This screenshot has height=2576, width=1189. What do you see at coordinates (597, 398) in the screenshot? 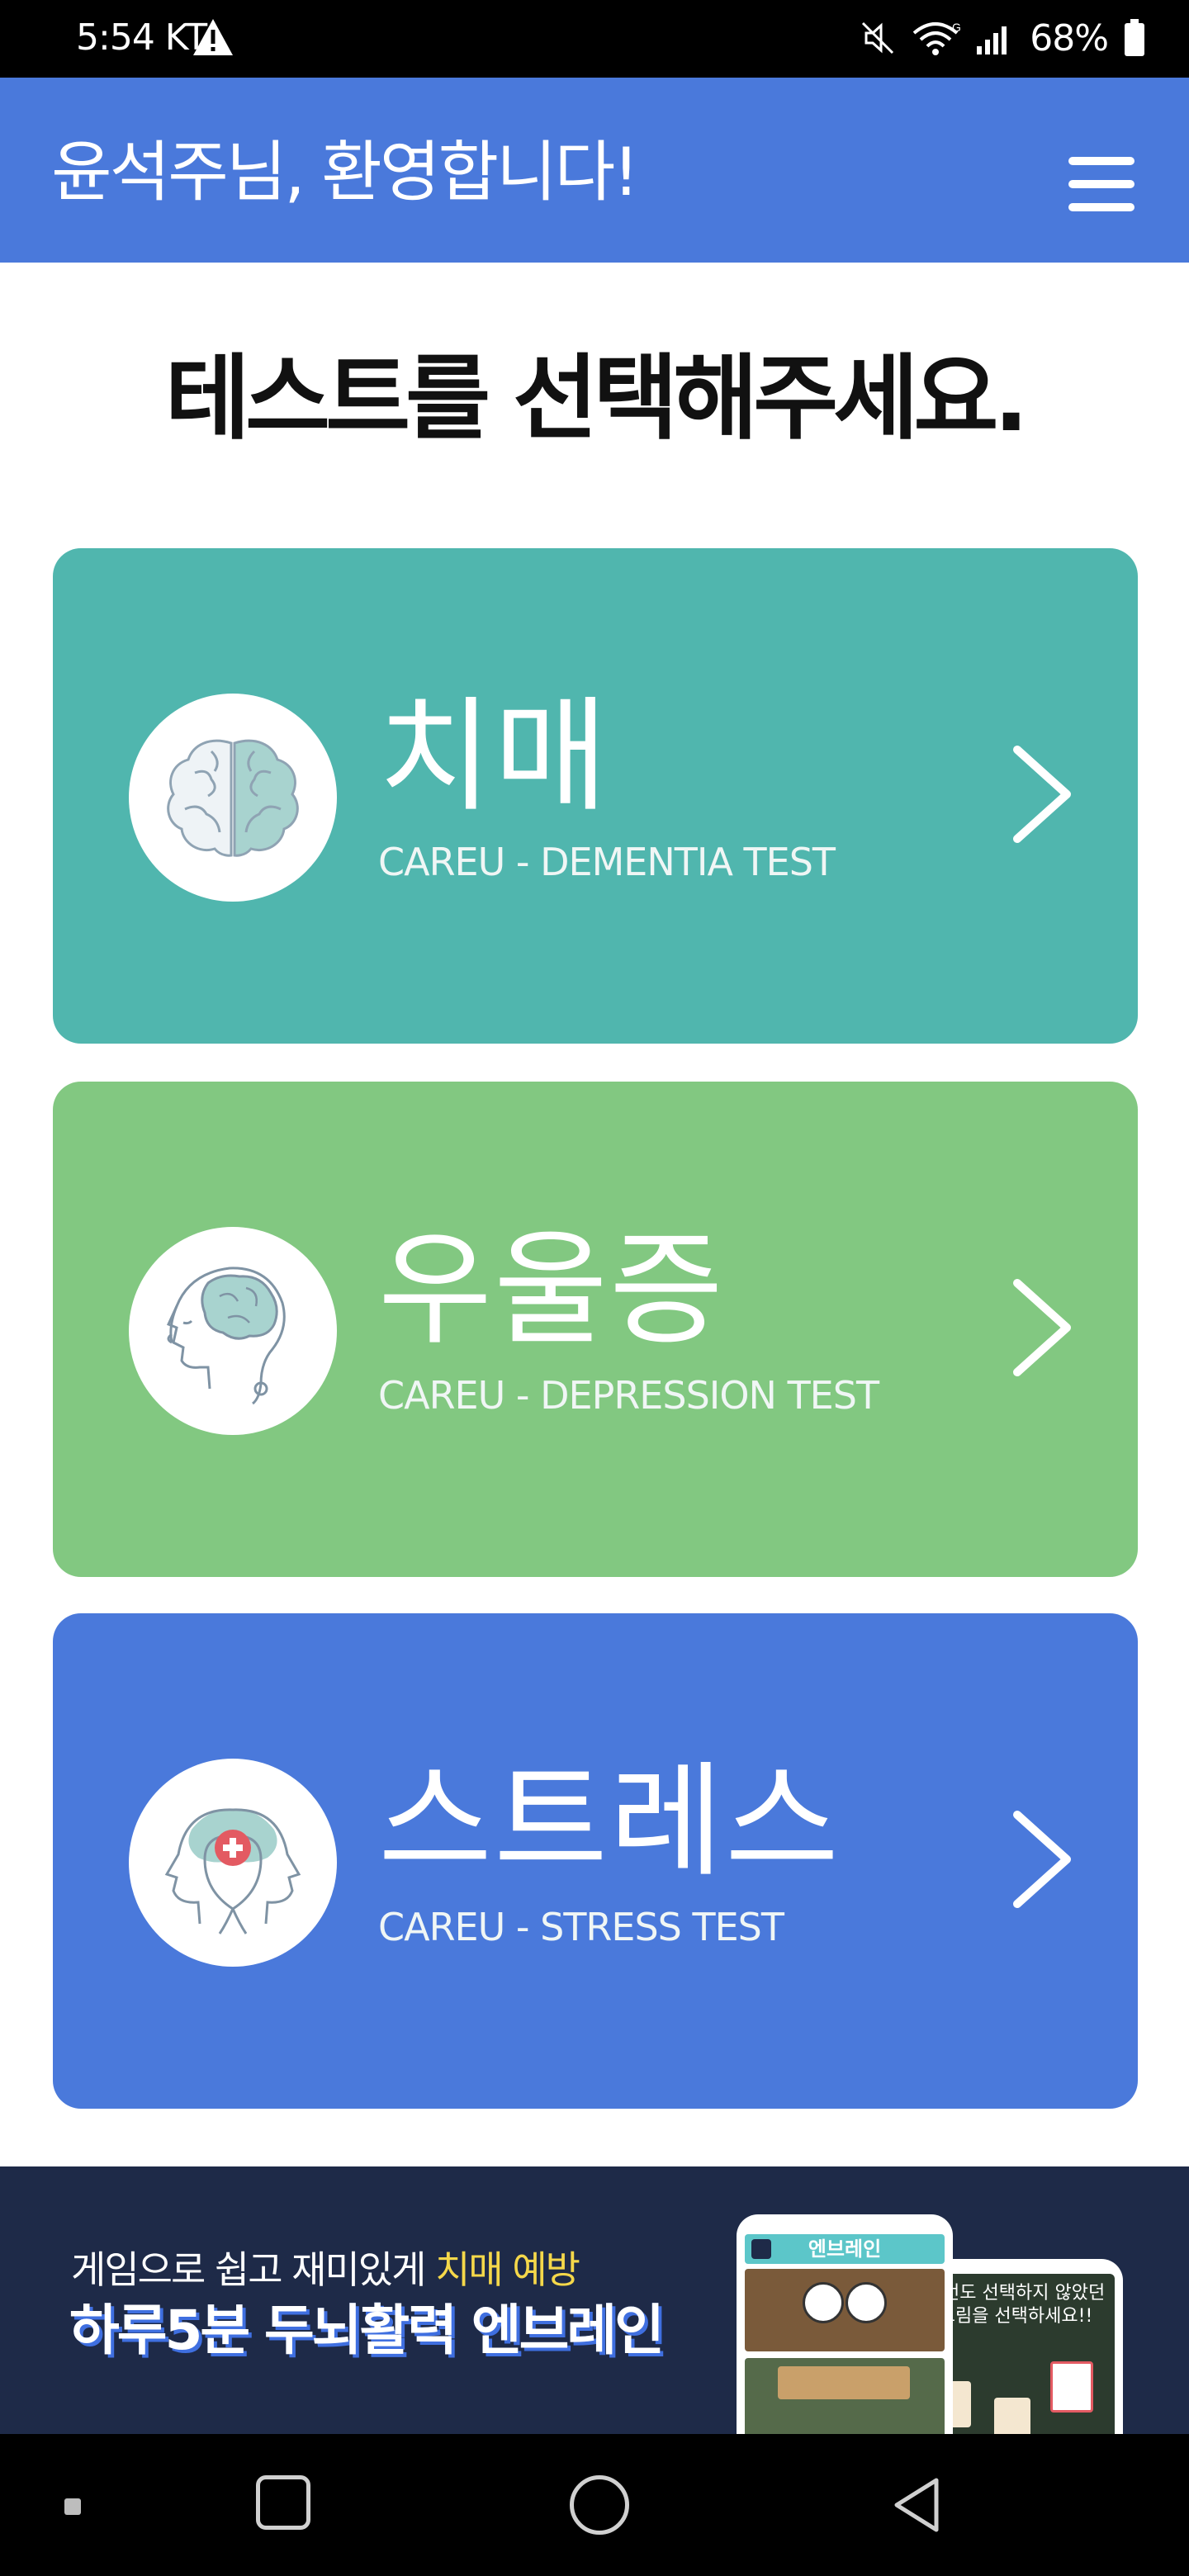
I see `page-title: 테스트를 선택해주세요.` at bounding box center [597, 398].